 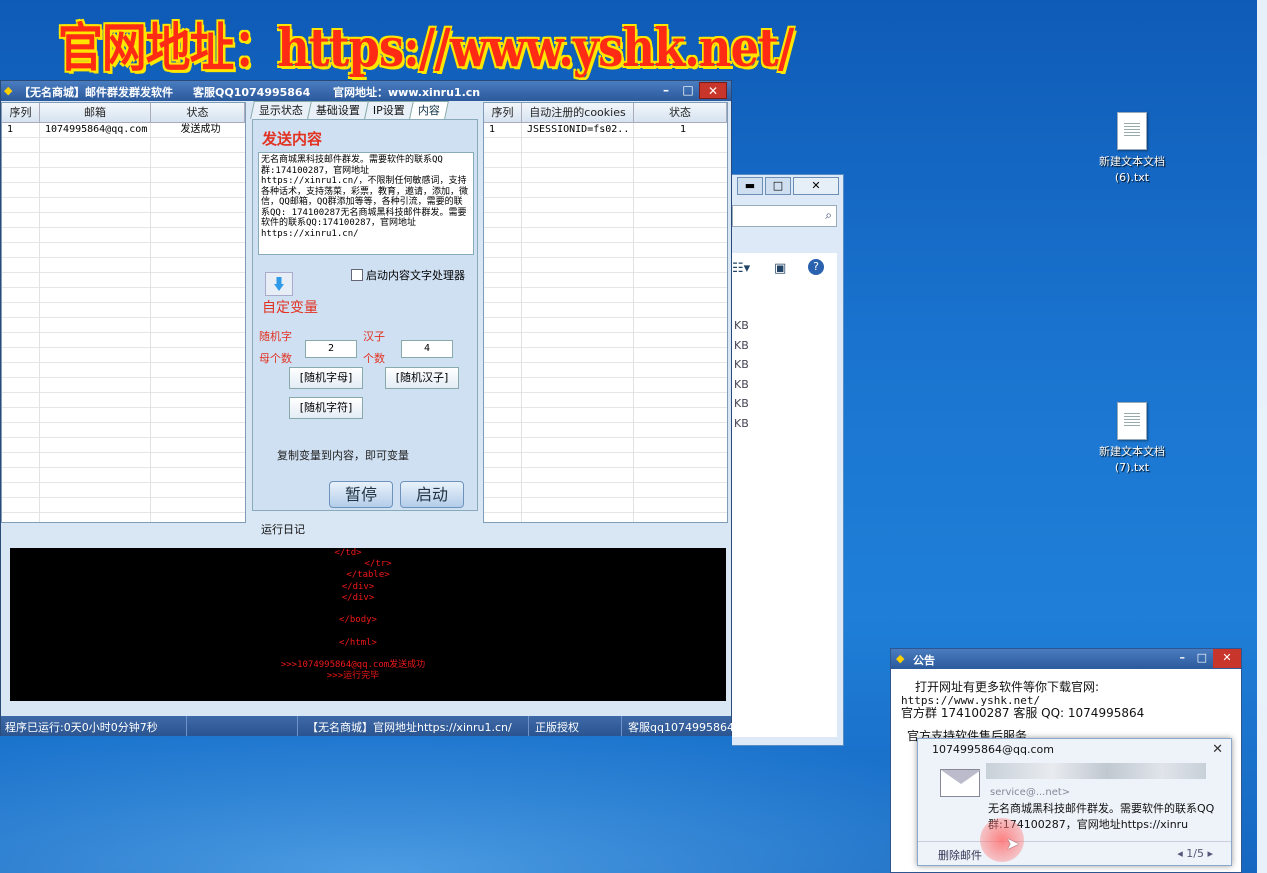 I want to click on run-log-label: 运行日记, so click(x=283, y=529).